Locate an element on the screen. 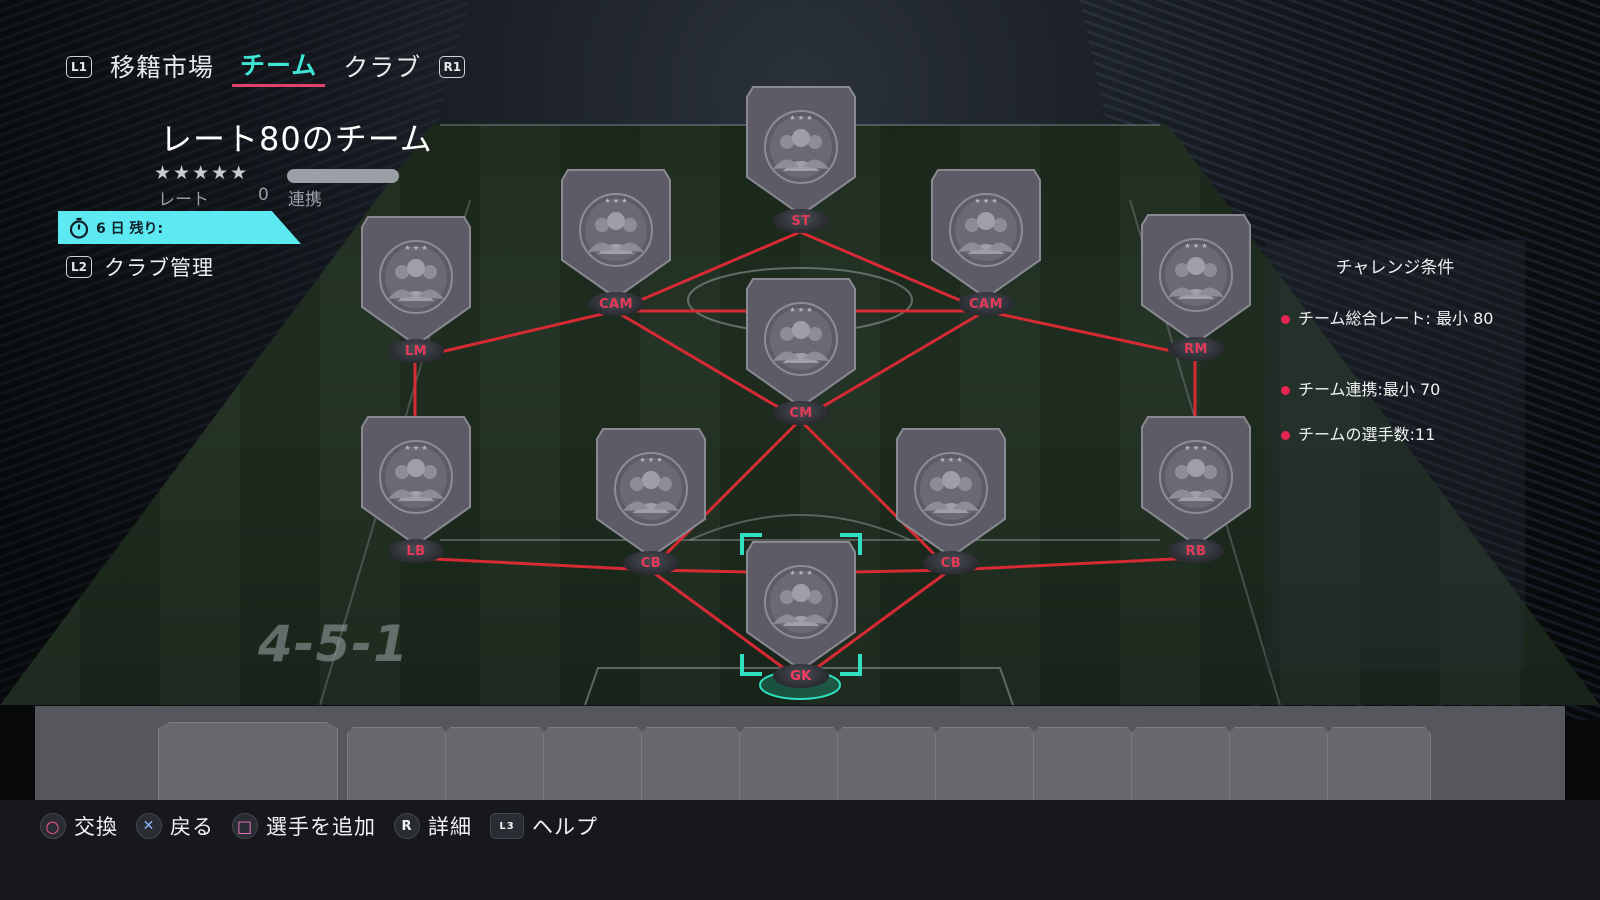 The height and width of the screenshot is (900, 1600). hint-label: 選手を追加 is located at coordinates (321, 827).